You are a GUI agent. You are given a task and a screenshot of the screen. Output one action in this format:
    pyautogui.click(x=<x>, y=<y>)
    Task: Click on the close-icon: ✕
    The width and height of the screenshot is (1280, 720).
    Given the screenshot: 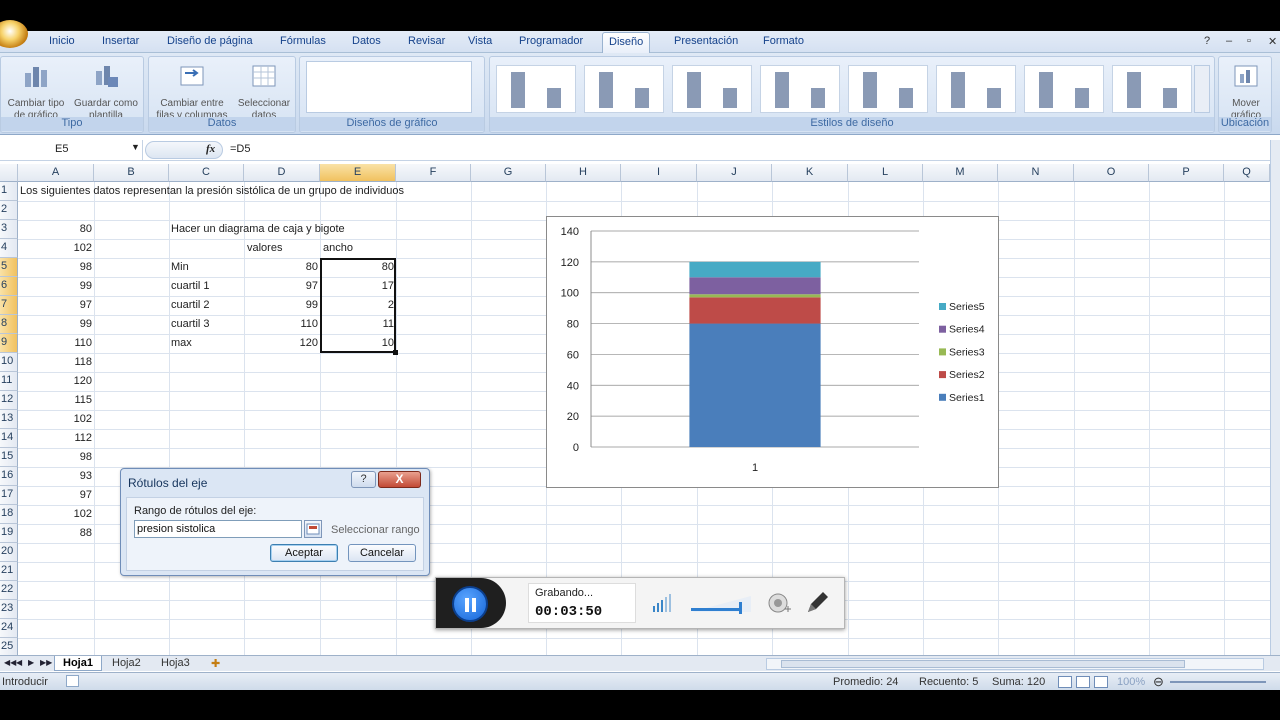 What is the action you would take?
    pyautogui.click(x=1272, y=41)
    